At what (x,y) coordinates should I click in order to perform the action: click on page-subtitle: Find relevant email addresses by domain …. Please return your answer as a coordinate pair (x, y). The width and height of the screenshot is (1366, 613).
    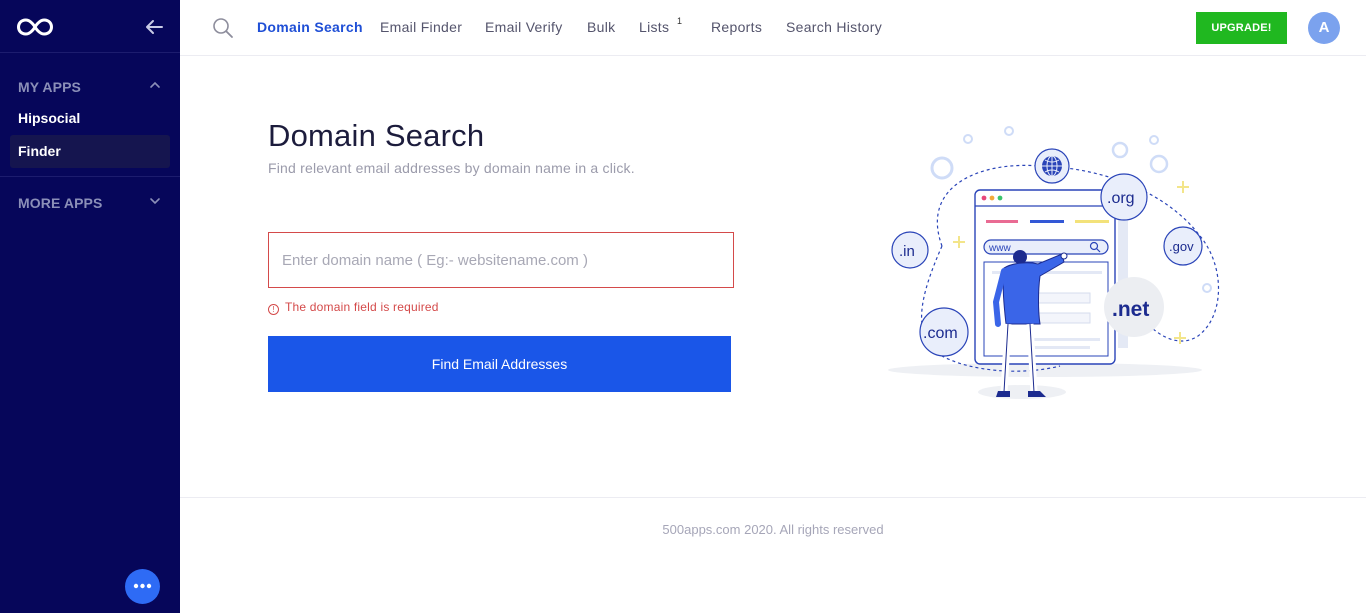
    Looking at the image, I should click on (451, 168).